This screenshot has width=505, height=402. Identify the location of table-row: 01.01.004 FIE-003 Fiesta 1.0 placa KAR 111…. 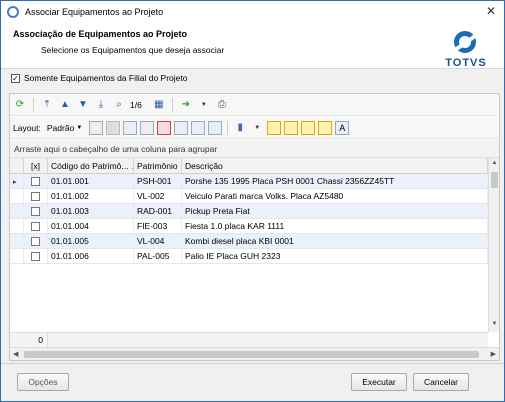
(249, 226).